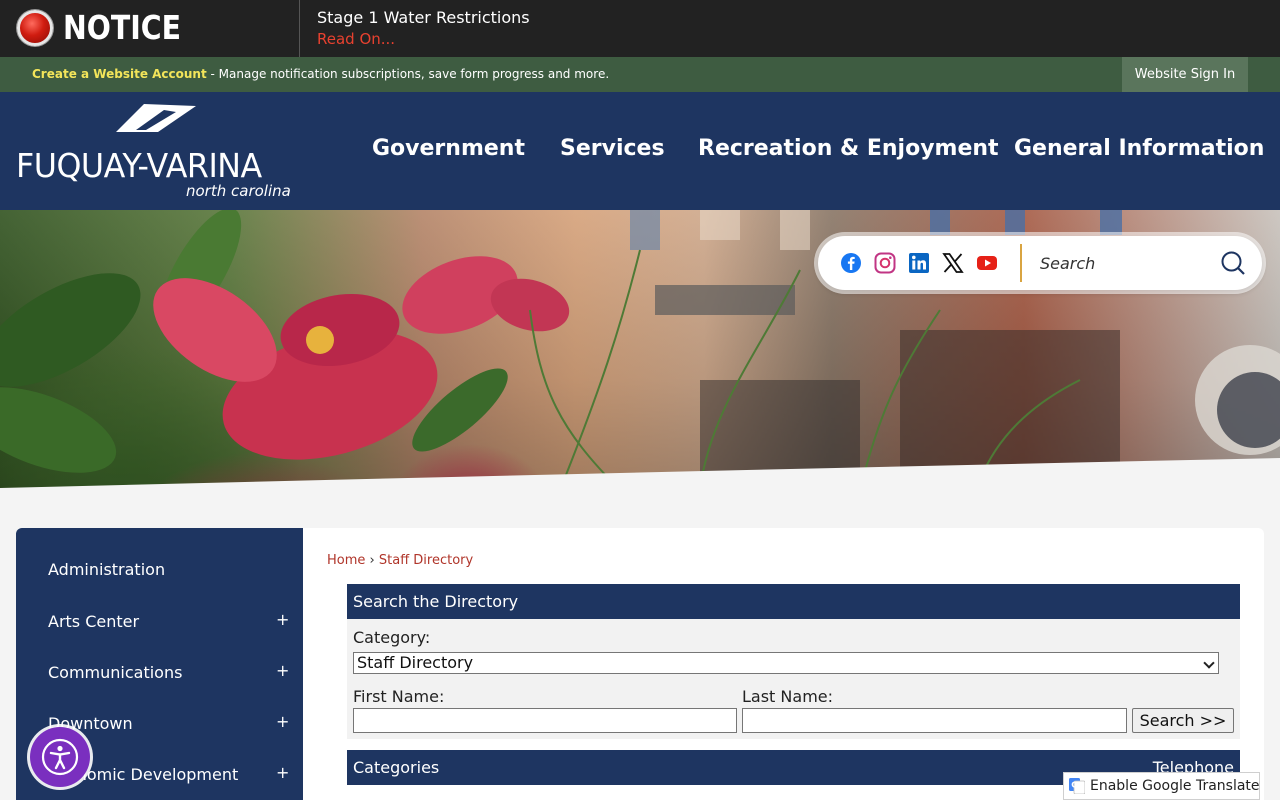 The height and width of the screenshot is (800, 1280). I want to click on nav-general-information: General Information, so click(1139, 148).